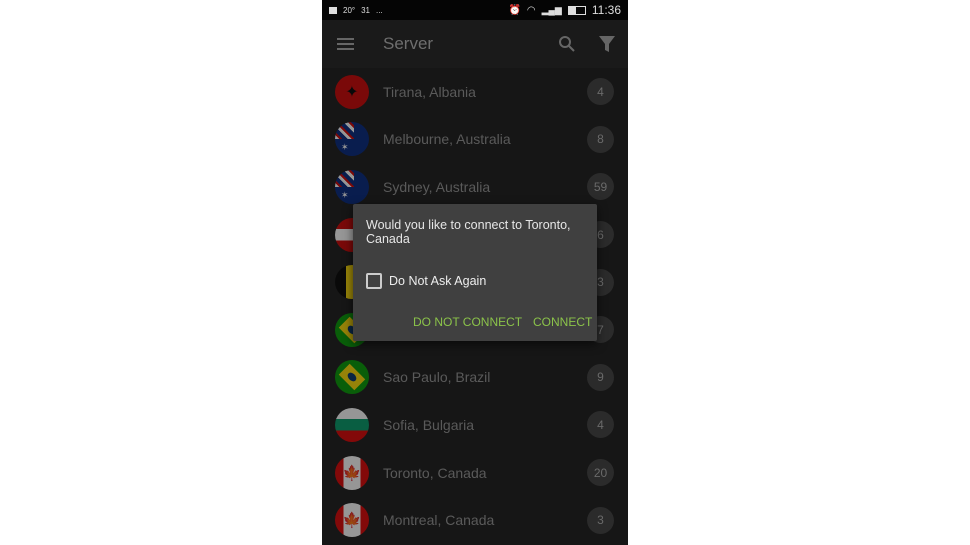  Describe the element at coordinates (531, 10) in the screenshot. I see `wifi-icon: ◠` at that location.